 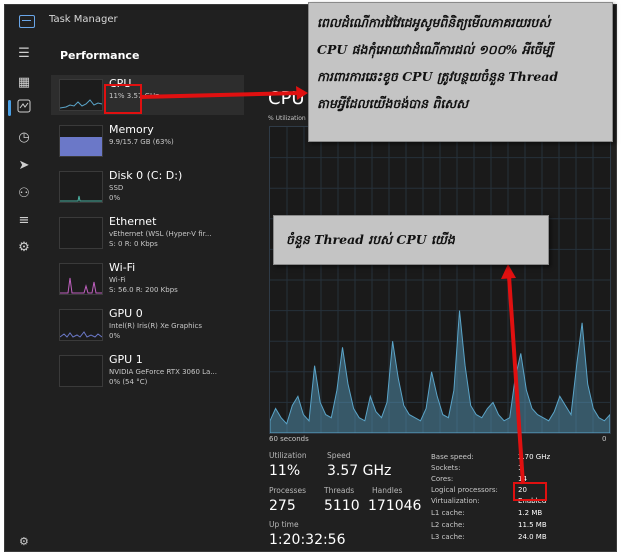 What do you see at coordinates (147, 279) in the screenshot?
I see `device-item-wifi: Wi-Fi Wi-Fi S: 56.0 R: 200 Kbps` at bounding box center [147, 279].